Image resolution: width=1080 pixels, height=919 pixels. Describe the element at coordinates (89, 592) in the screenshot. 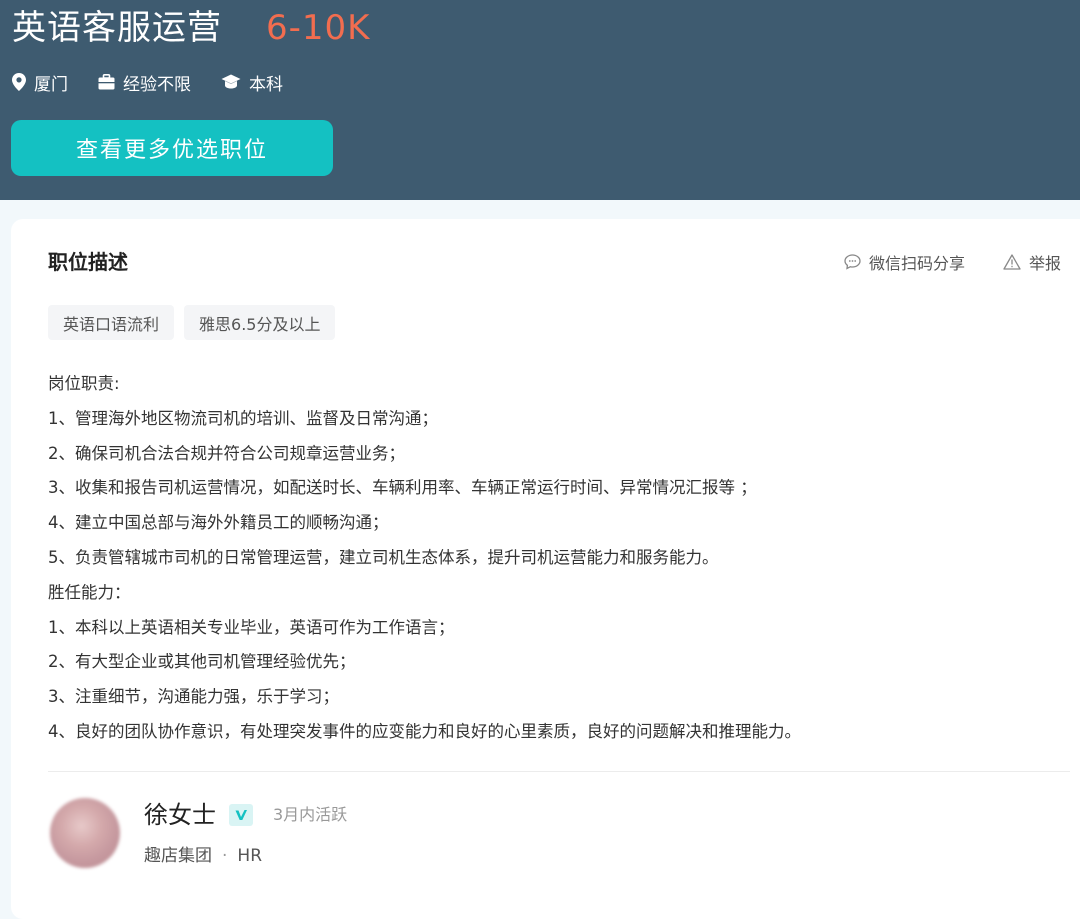

I see `desc-line: 胜任能力：` at that location.